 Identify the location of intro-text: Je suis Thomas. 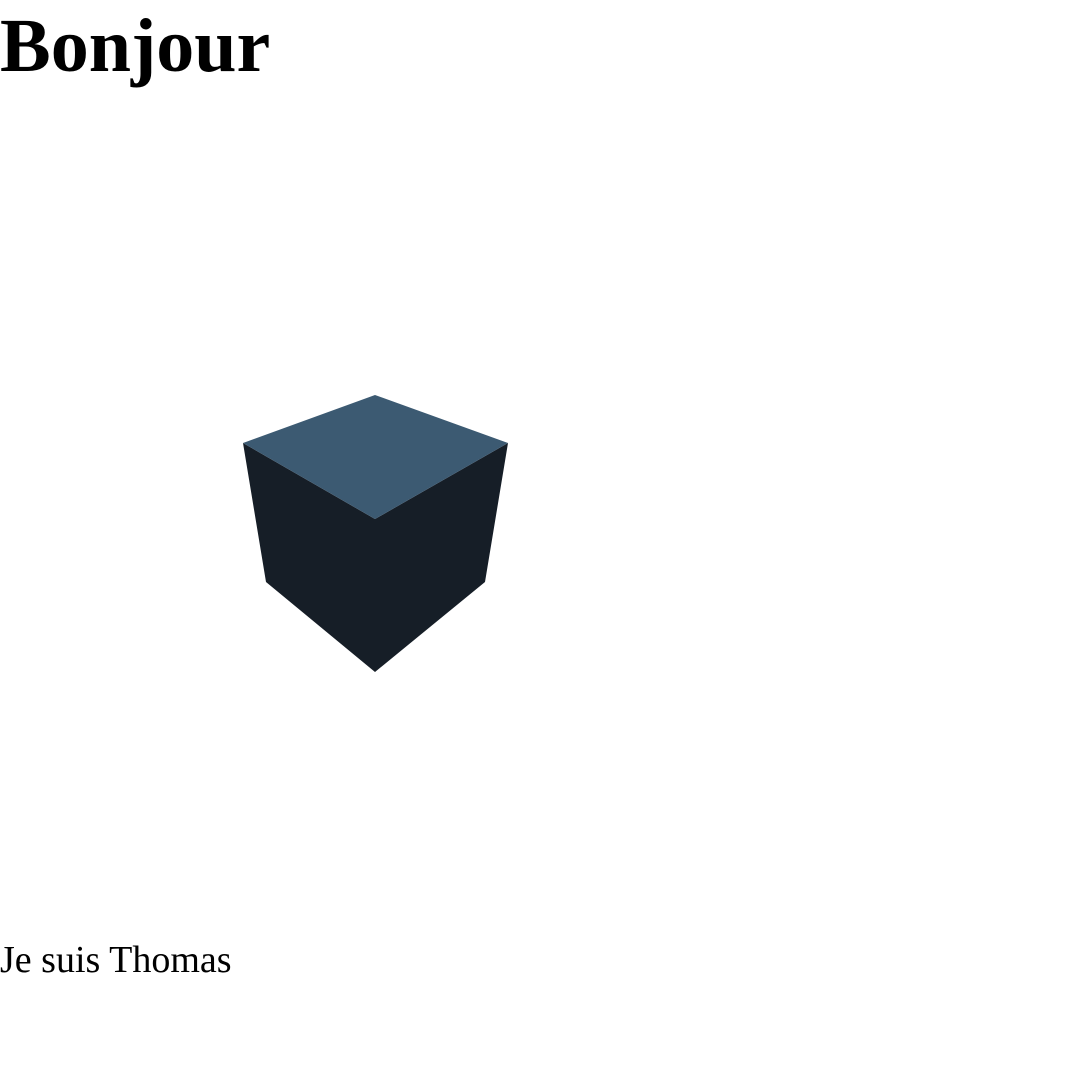
(116, 960).